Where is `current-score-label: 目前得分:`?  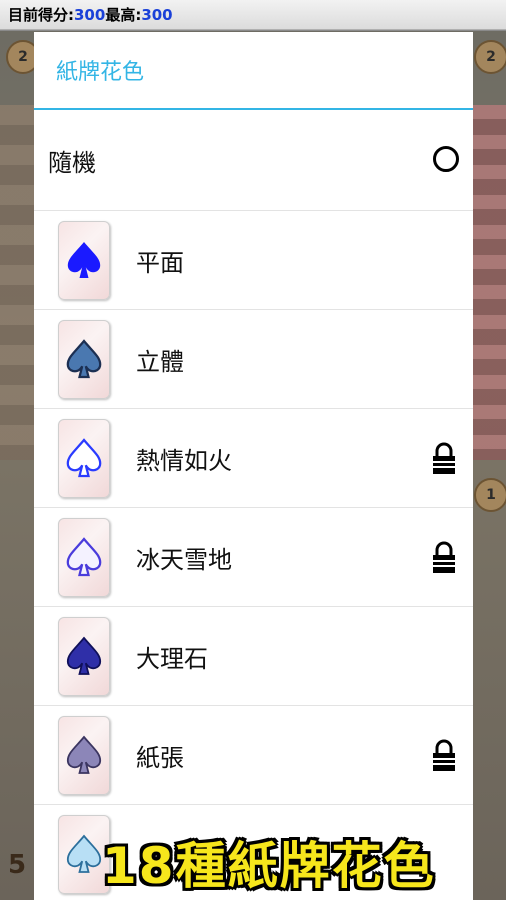
current-score-label: 目前得分: is located at coordinates (41, 15).